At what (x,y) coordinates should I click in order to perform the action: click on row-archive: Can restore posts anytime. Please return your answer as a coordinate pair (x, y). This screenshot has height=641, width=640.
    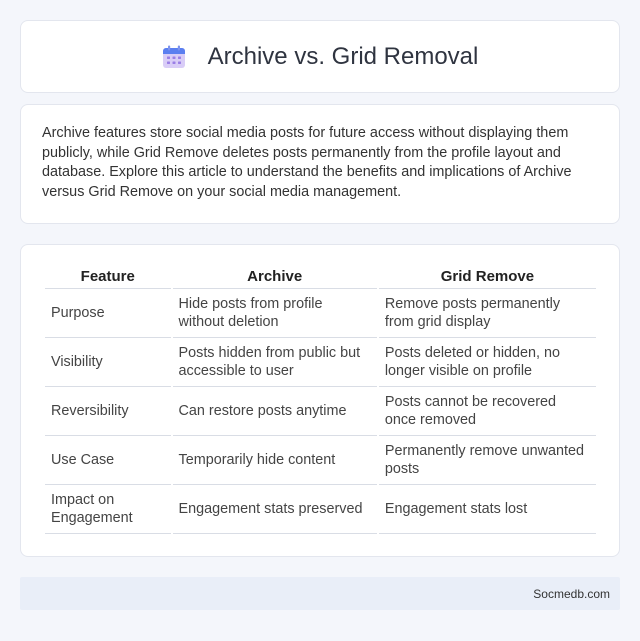
    Looking at the image, I should click on (274, 411).